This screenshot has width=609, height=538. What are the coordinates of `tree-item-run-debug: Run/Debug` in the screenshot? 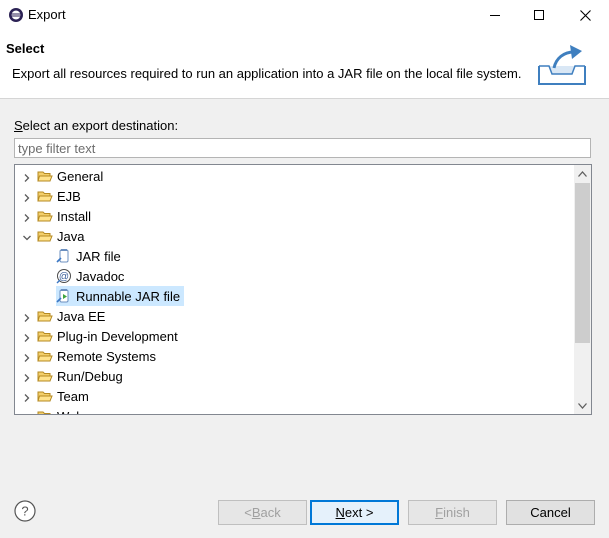 It's located at (82, 376).